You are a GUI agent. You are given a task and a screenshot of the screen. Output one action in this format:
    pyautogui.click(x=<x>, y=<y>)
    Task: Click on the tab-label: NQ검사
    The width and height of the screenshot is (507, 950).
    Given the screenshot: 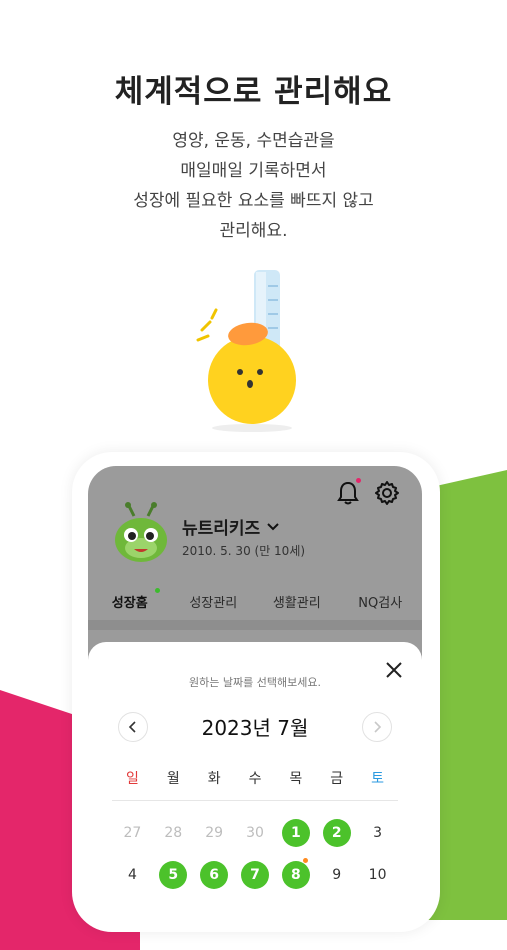 What is the action you would take?
    pyautogui.click(x=380, y=603)
    